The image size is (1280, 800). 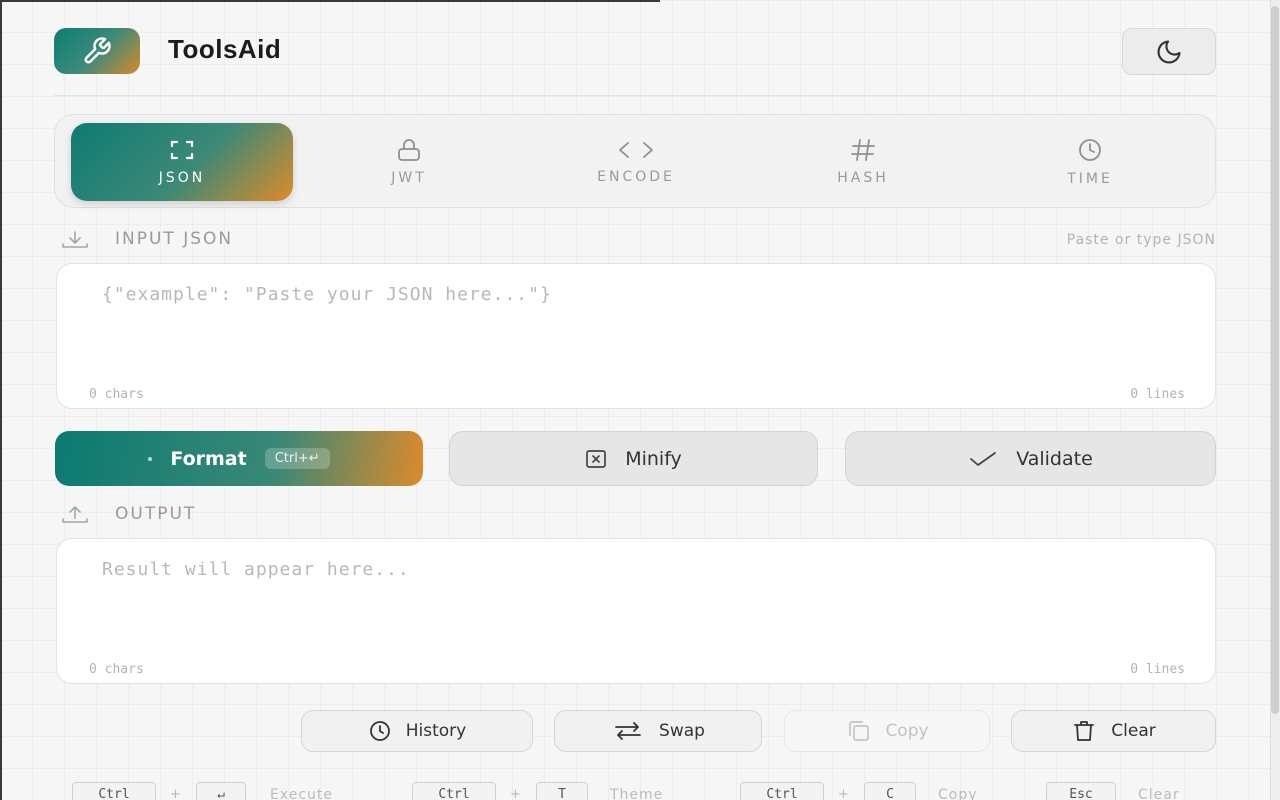 What do you see at coordinates (301, 793) in the screenshot?
I see `shortcut-label: Execute` at bounding box center [301, 793].